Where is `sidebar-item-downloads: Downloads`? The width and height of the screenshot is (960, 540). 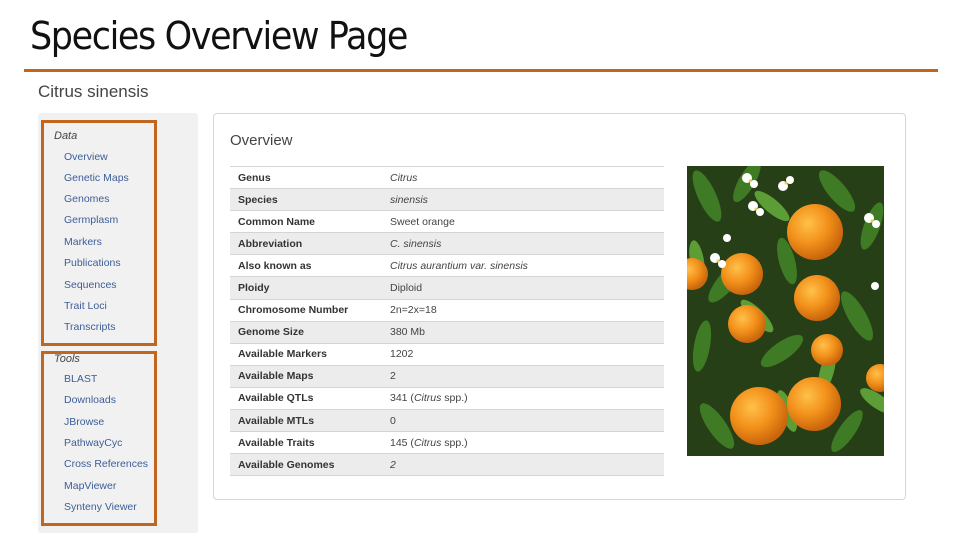
sidebar-item-downloads: Downloads is located at coordinates (90, 400).